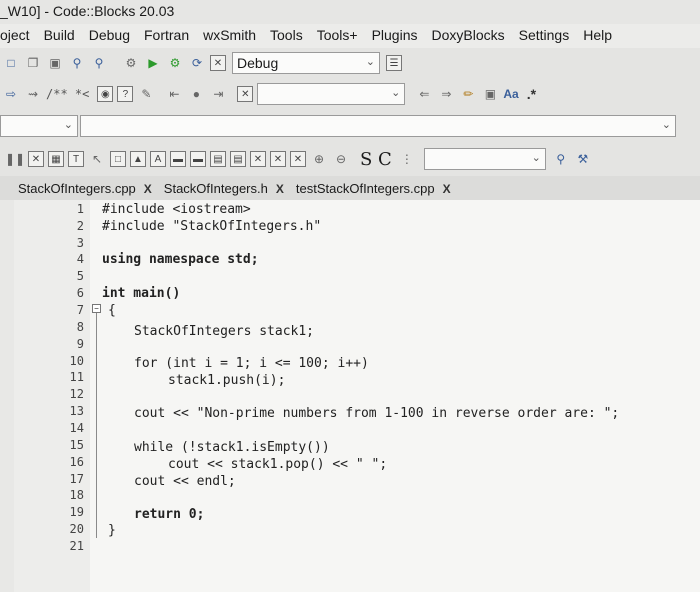 This screenshot has width=700, height=592. What do you see at coordinates (153, 63) in the screenshot?
I see `run-icon: ▶` at bounding box center [153, 63].